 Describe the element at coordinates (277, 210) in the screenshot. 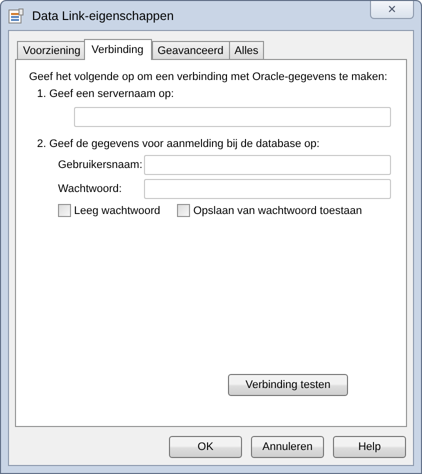

I see `checkbox-label: Opslaan van wachtwoord toestaan` at that location.